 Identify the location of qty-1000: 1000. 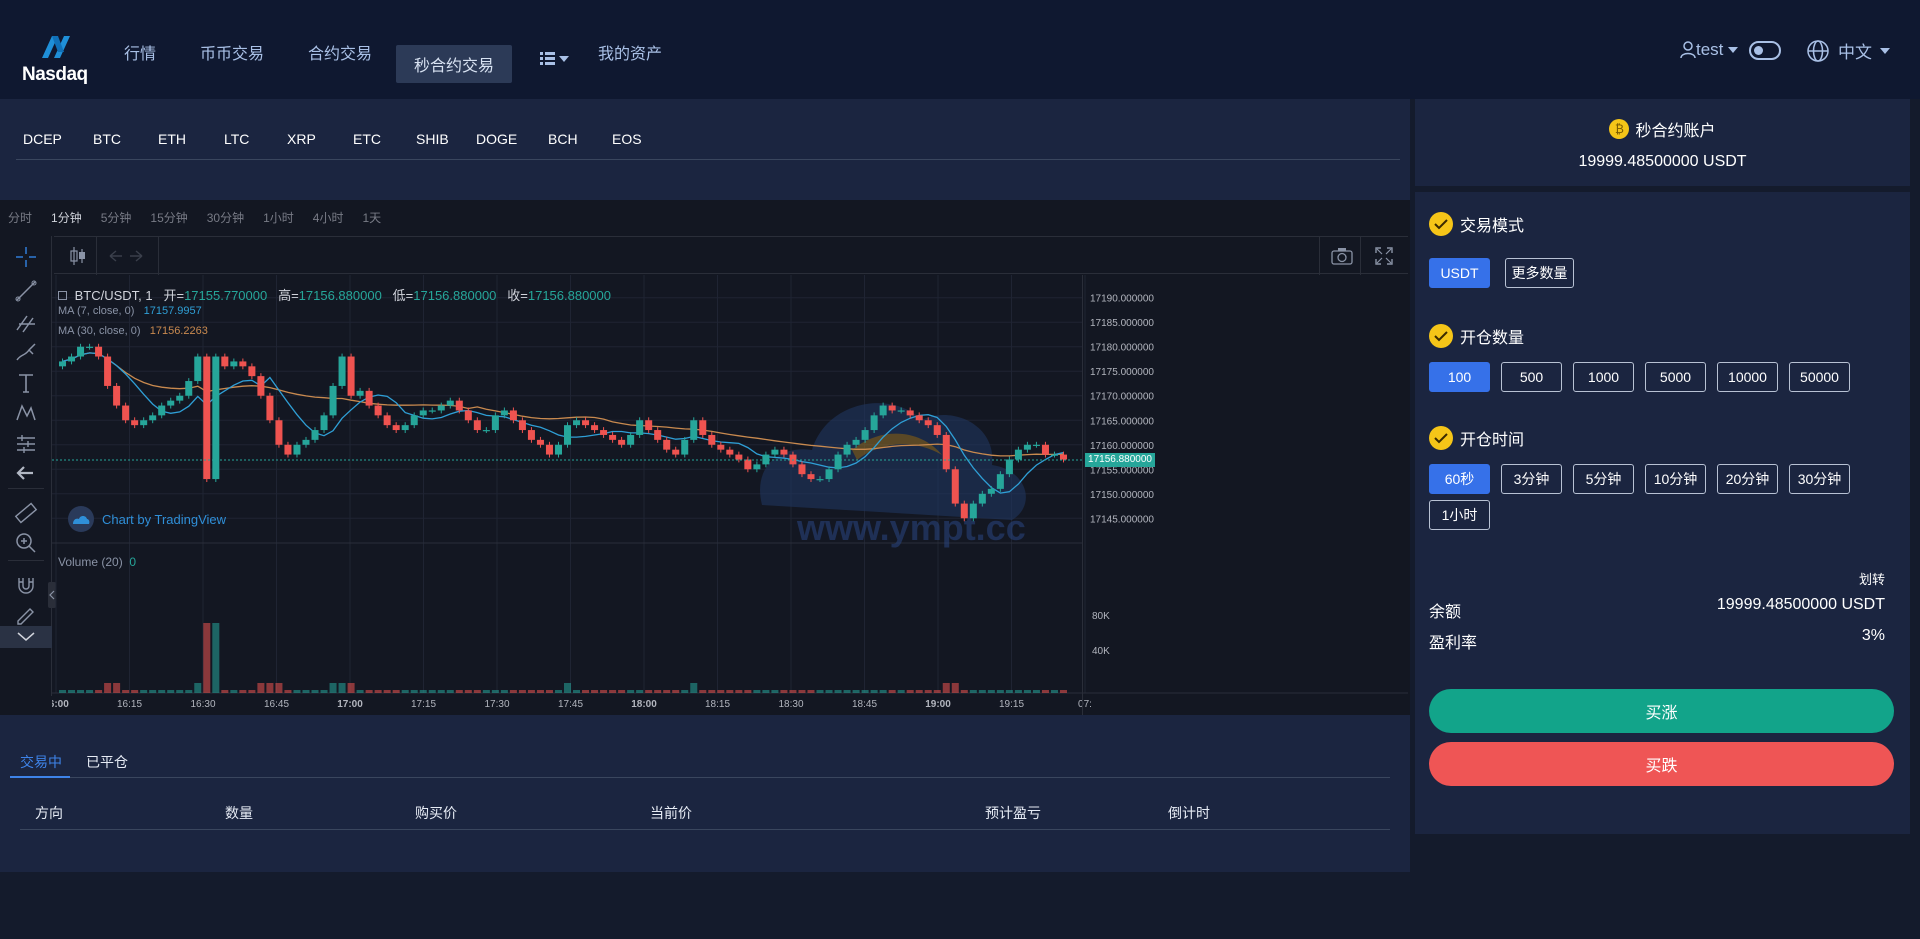
(1603, 377).